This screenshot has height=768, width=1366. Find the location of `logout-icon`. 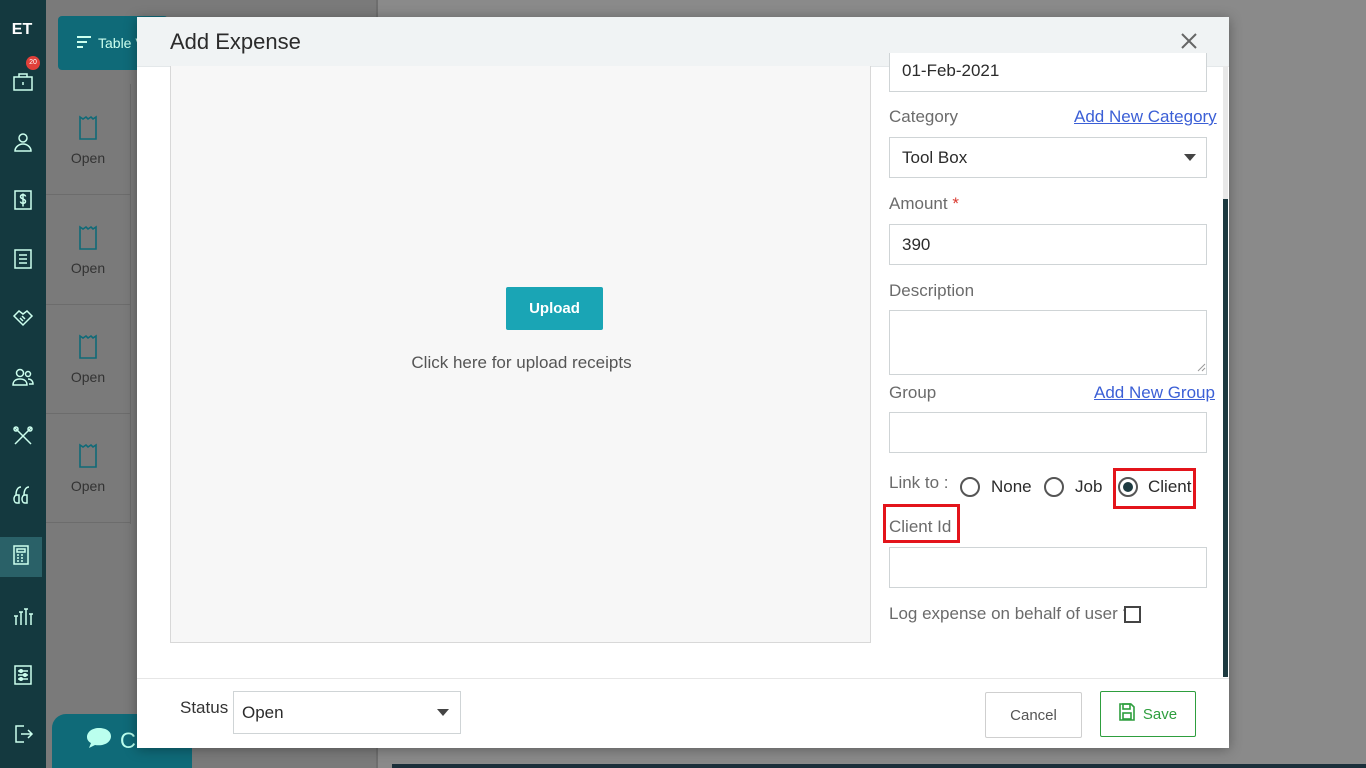

logout-icon is located at coordinates (23, 736).